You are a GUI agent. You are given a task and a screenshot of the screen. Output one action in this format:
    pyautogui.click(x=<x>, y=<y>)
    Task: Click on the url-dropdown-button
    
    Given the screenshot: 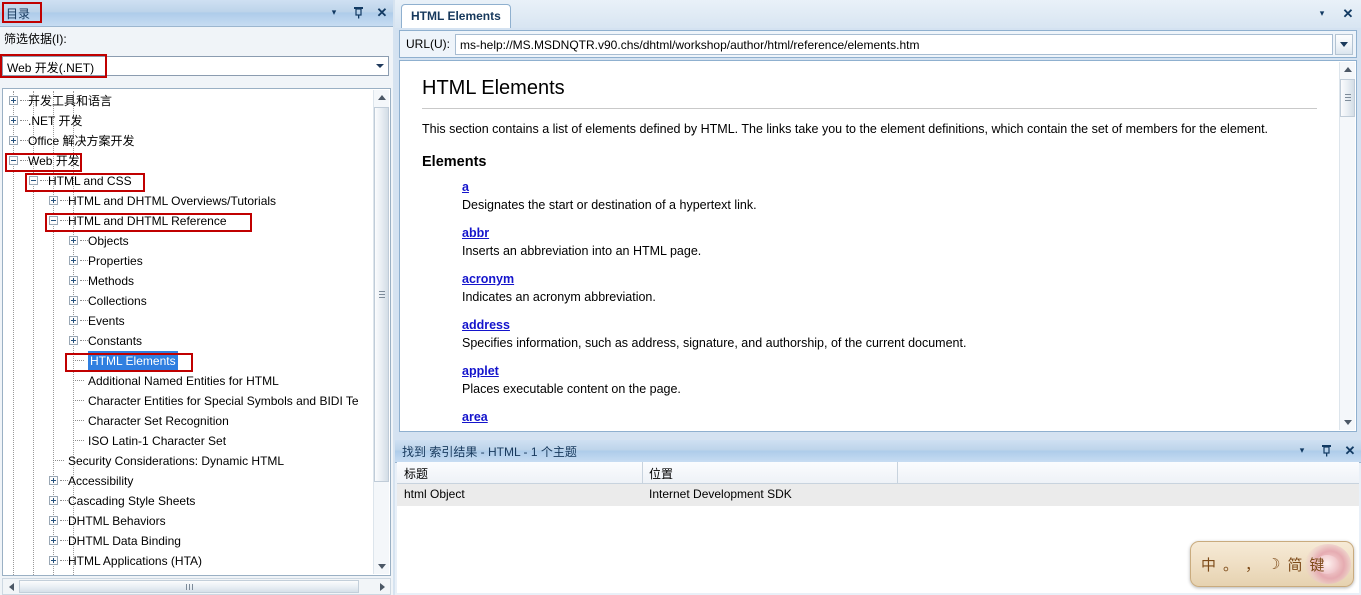 What is the action you would take?
    pyautogui.click(x=1344, y=44)
    